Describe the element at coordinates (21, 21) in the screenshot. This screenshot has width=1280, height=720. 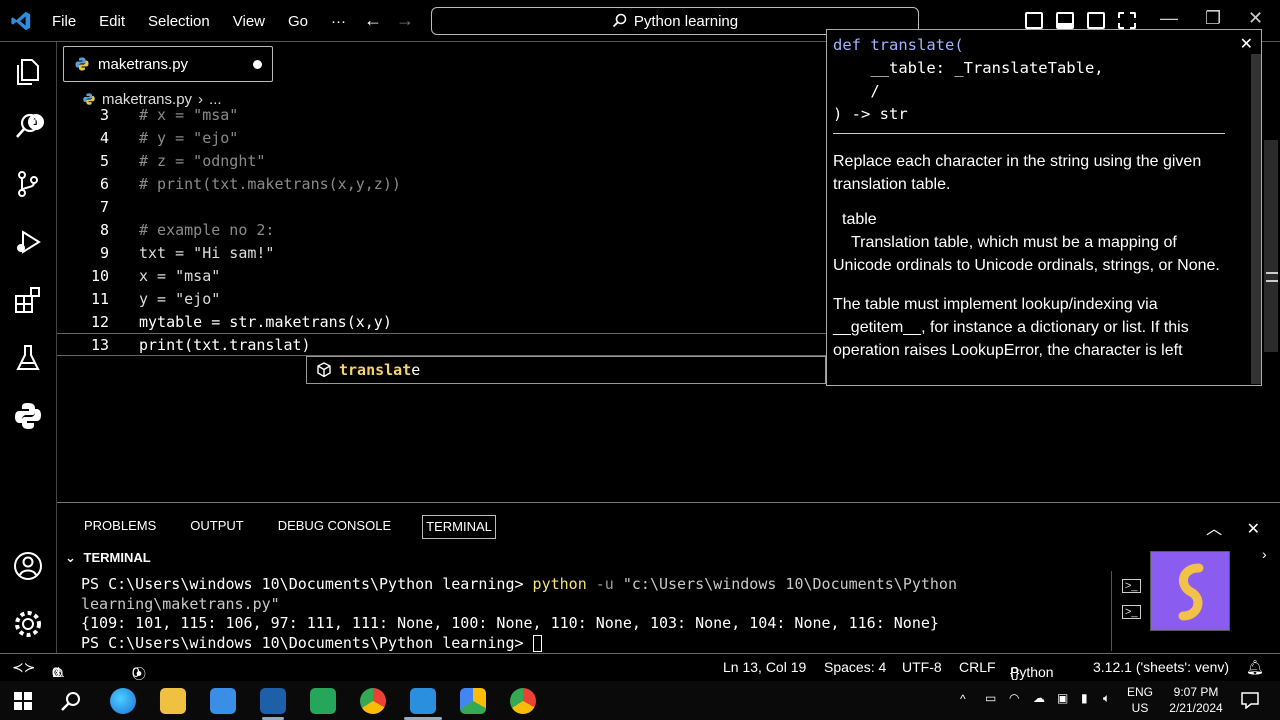
I see `vscode-logo-icon` at that location.